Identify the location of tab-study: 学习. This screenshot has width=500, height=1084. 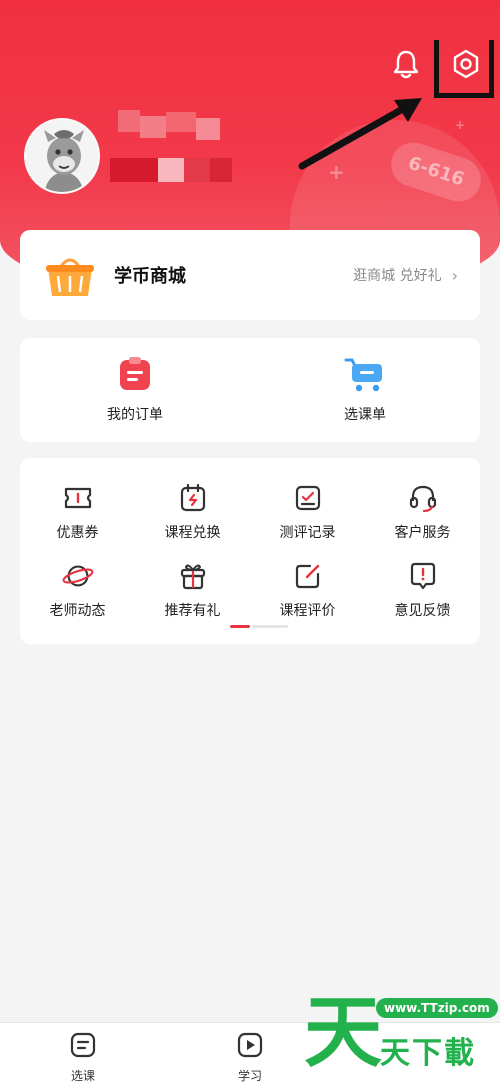
(250, 1057).